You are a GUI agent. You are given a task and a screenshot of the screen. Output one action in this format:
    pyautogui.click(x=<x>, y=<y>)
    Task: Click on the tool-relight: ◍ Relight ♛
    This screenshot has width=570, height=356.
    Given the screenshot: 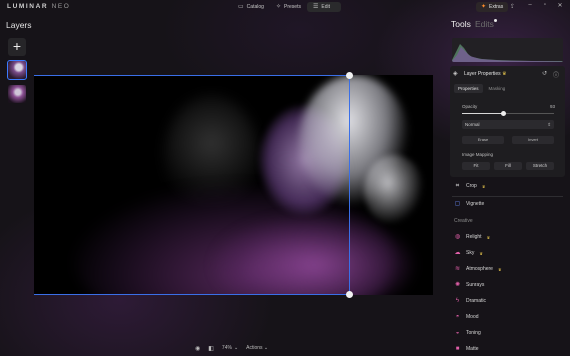 What is the action you would take?
    pyautogui.click(x=472, y=237)
    